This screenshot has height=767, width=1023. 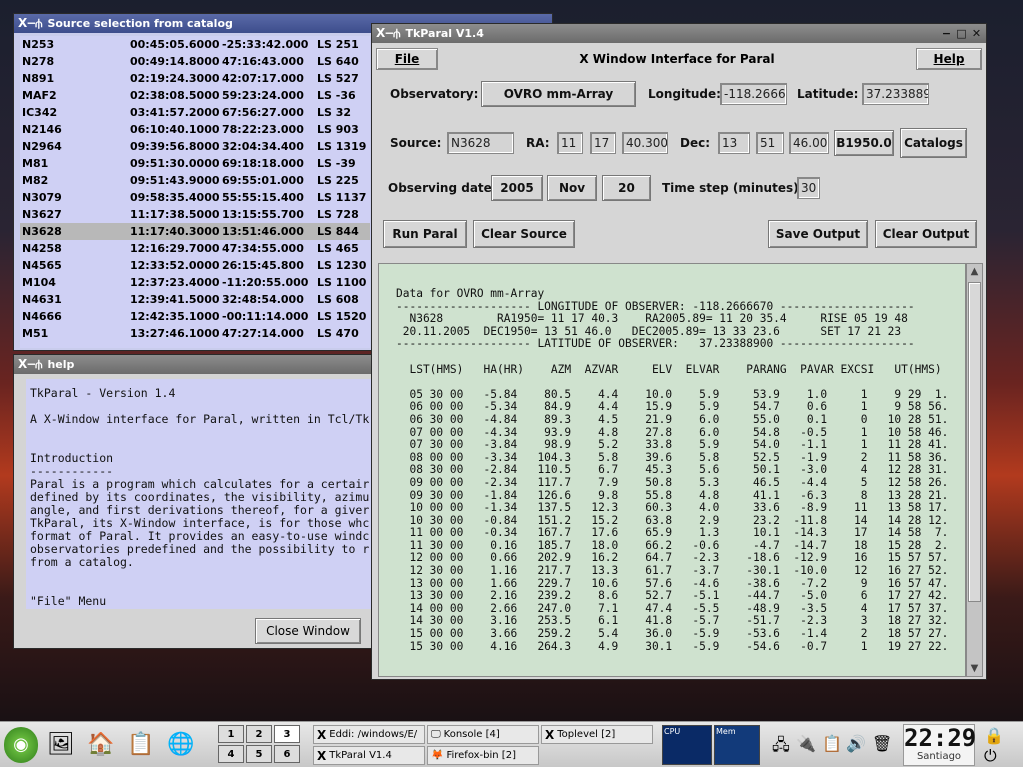 What do you see at coordinates (425, 234) in the screenshot?
I see `run-paral-button: Run Paral` at bounding box center [425, 234].